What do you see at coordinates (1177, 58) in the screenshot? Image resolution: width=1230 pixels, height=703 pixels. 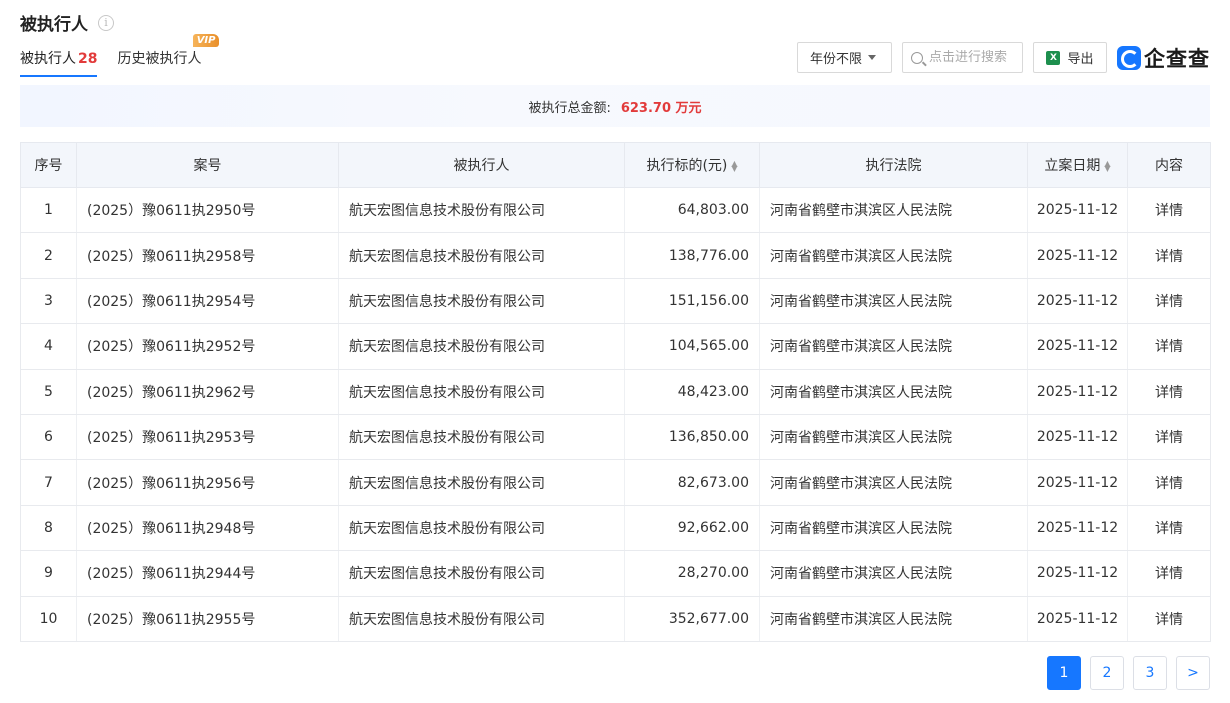 I see `brand-name: 企查查` at bounding box center [1177, 58].